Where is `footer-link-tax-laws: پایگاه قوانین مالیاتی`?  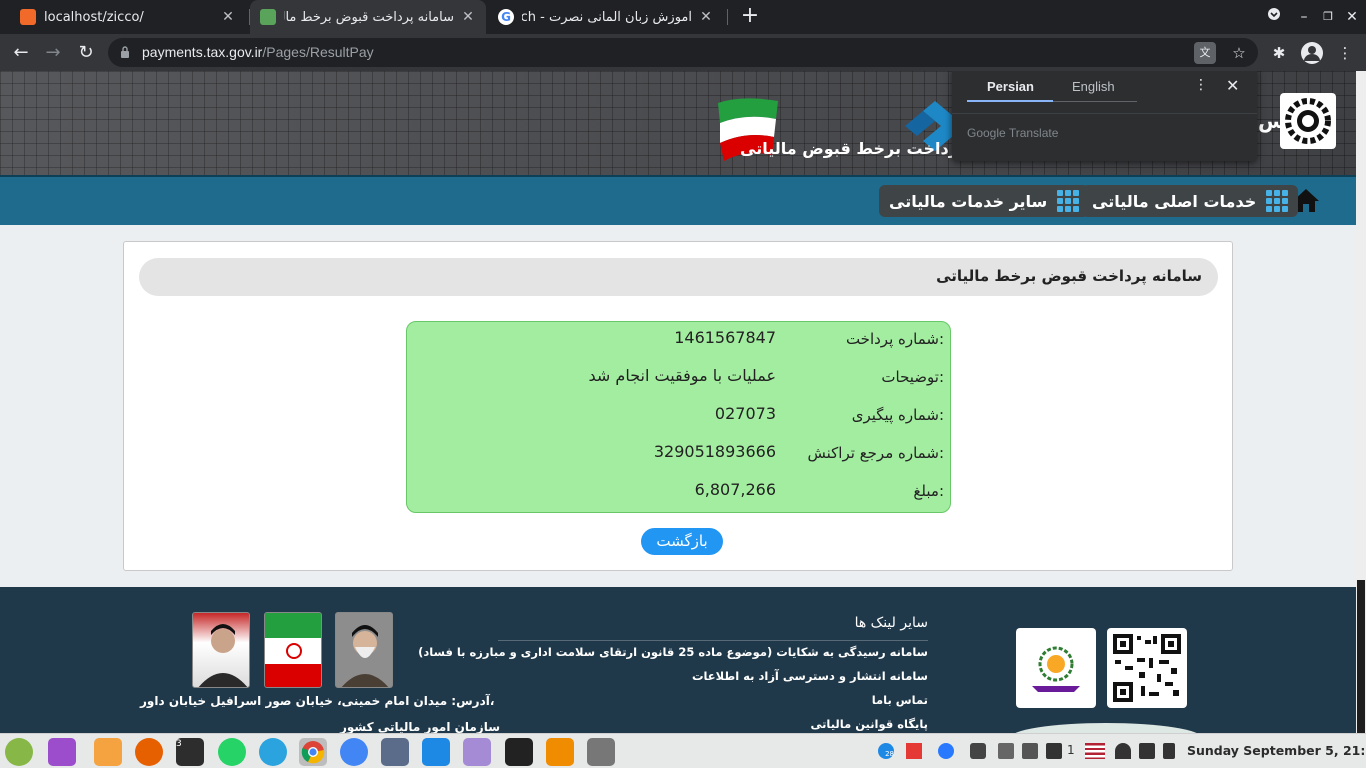 footer-link-tax-laws: پایگاه قوانین مالیاتی is located at coordinates (869, 724).